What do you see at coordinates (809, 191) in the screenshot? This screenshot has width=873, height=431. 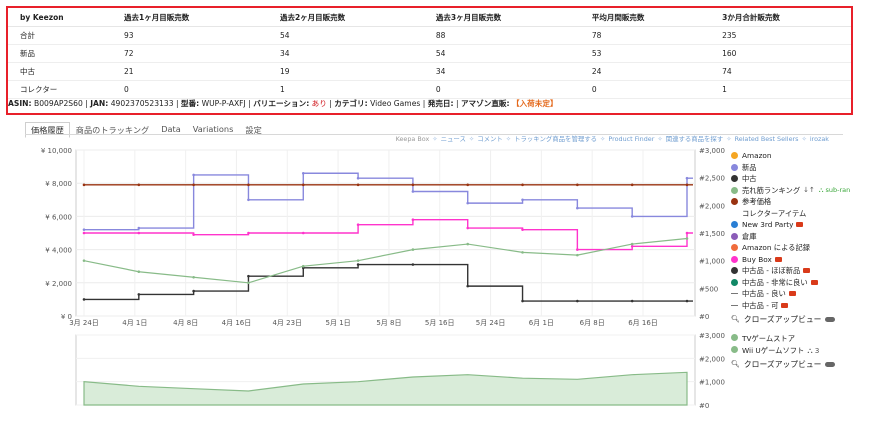 I see `sort-arrows-icon: ↓↑` at bounding box center [809, 191].